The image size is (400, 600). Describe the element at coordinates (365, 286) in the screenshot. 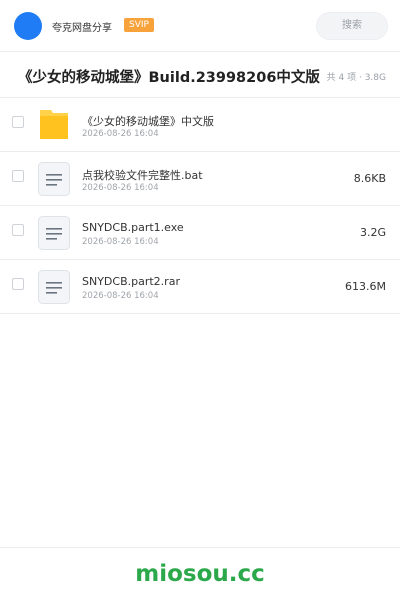

I see `file-size: 613.6M` at that location.